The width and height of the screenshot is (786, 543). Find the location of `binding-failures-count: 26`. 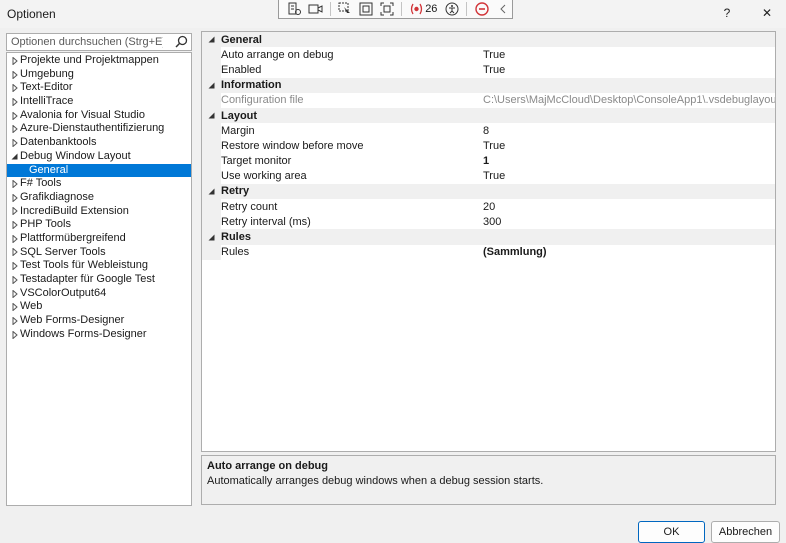

binding-failures-count: 26 is located at coordinates (431, 9).